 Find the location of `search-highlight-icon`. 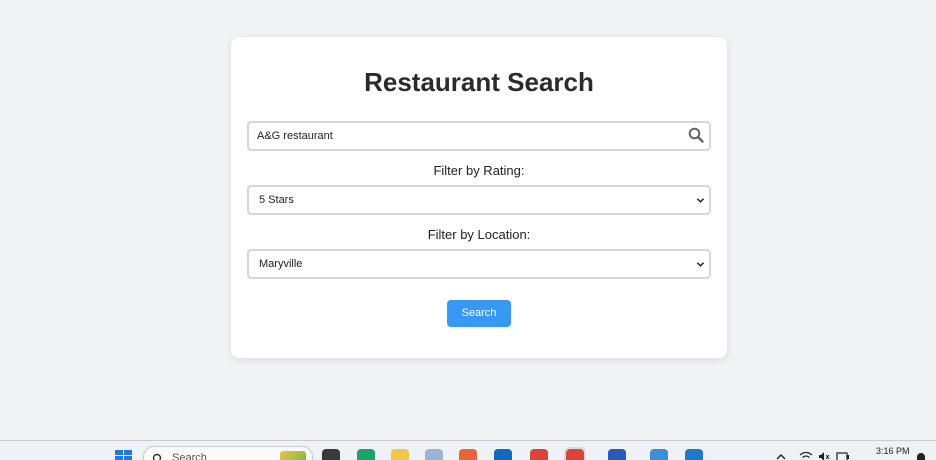

search-highlight-icon is located at coordinates (293, 455).